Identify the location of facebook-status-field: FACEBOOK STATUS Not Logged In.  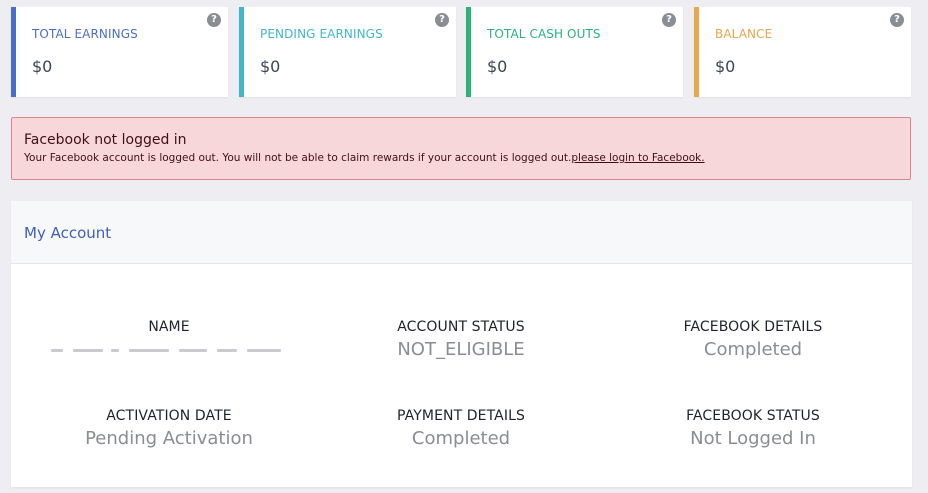
(753, 428).